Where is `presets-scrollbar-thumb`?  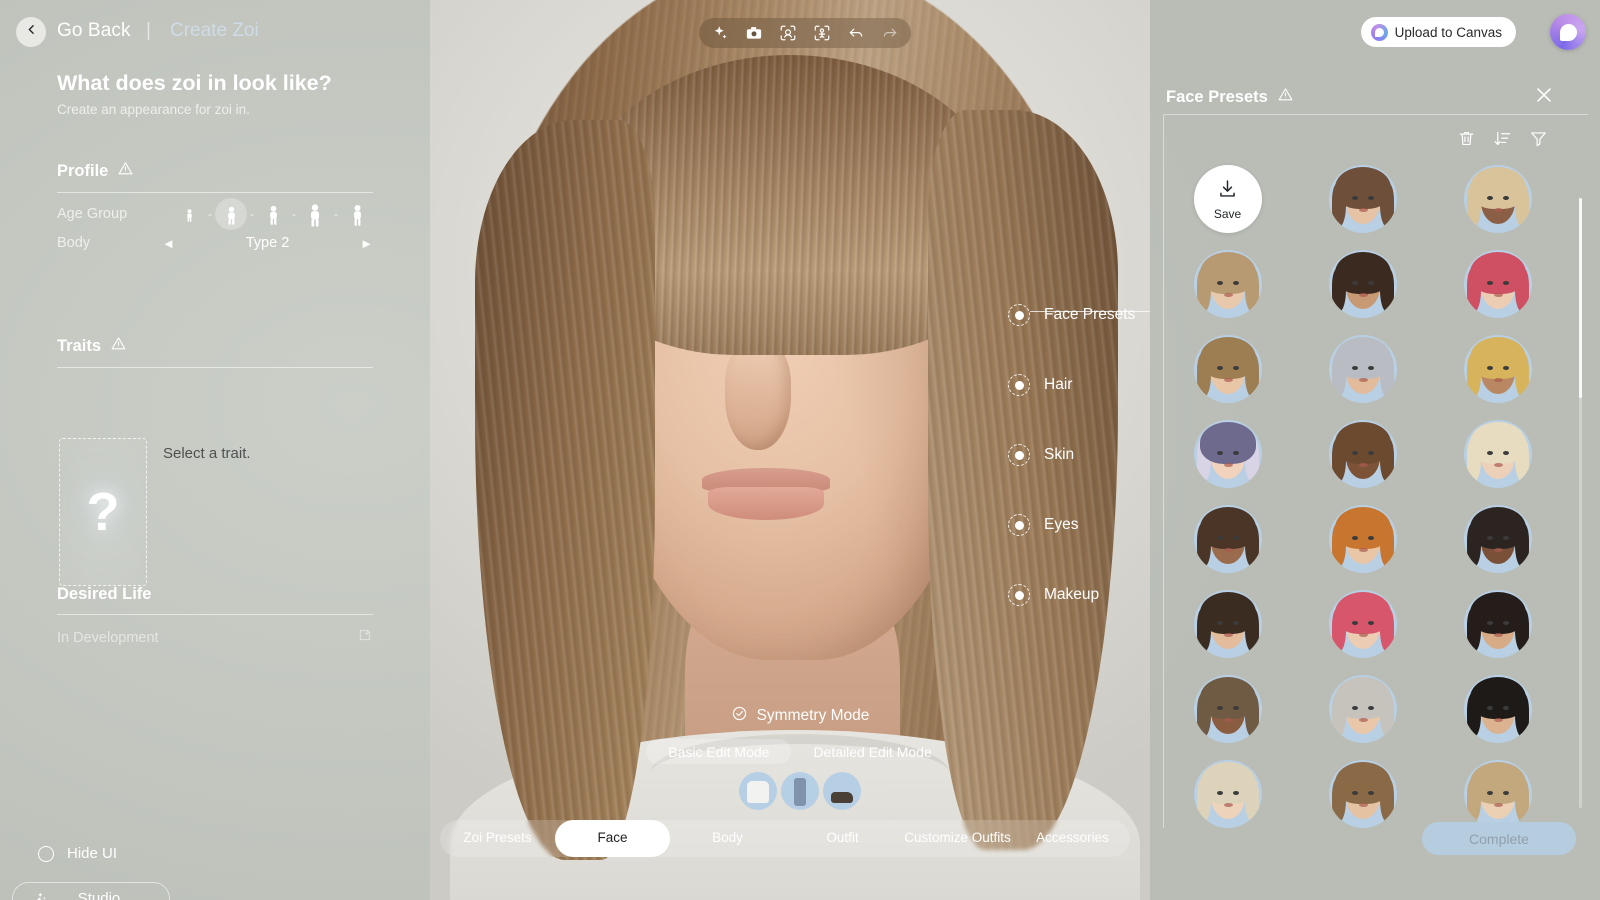
presets-scrollbar-thumb is located at coordinates (1580, 298).